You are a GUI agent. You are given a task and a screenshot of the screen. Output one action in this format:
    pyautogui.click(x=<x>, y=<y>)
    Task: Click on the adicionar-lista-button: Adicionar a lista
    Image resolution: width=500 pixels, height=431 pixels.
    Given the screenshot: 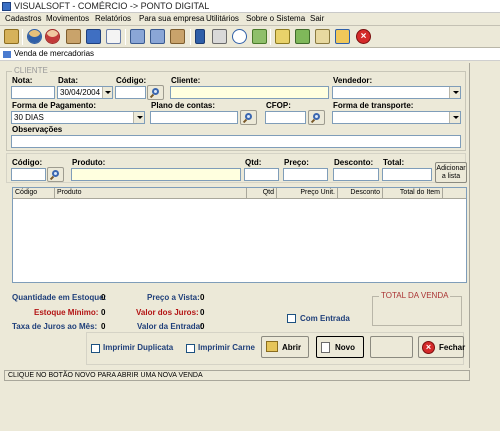 What is the action you would take?
    pyautogui.click(x=451, y=172)
    